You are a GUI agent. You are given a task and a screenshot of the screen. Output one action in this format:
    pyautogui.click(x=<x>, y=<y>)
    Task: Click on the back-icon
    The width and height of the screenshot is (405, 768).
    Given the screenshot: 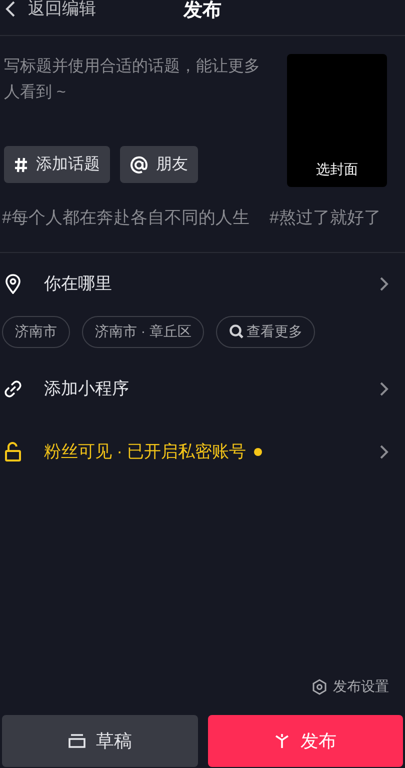 What is the action you would take?
    pyautogui.click(x=10, y=9)
    